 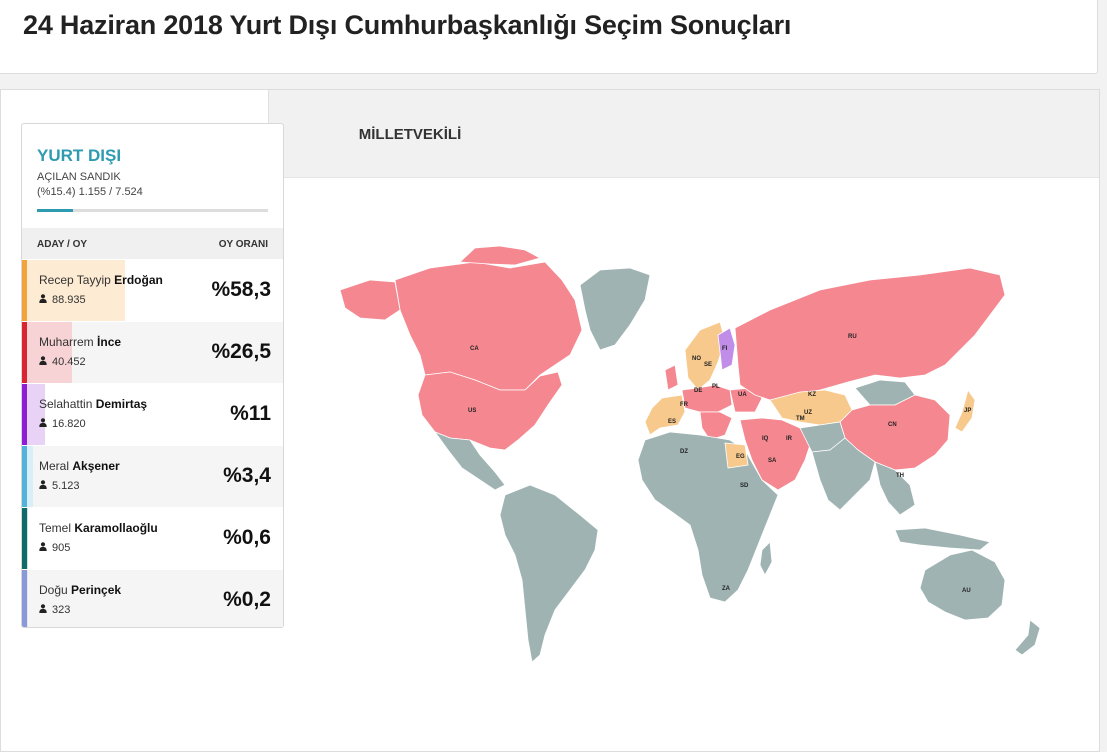 I want to click on vote-count: 16.820, so click(x=69, y=424).